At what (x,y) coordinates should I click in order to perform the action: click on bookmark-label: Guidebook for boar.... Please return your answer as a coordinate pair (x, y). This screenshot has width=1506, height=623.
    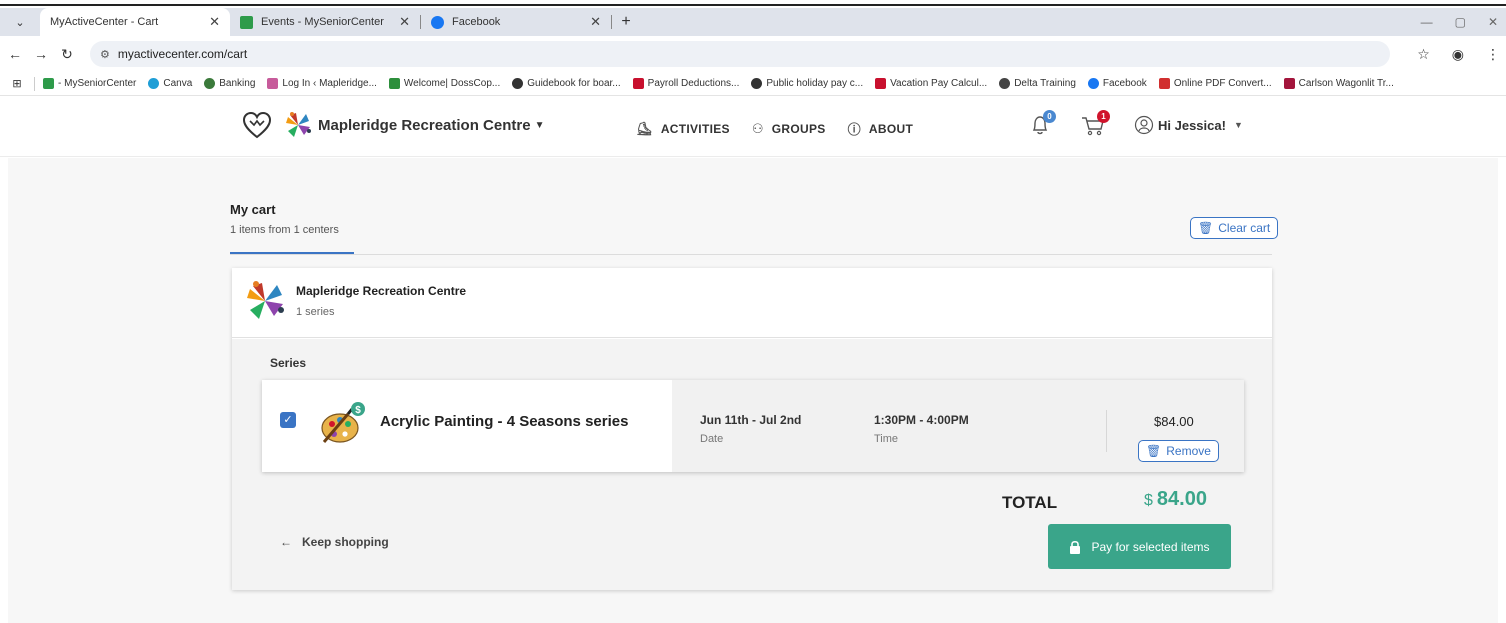
    Looking at the image, I should click on (574, 83).